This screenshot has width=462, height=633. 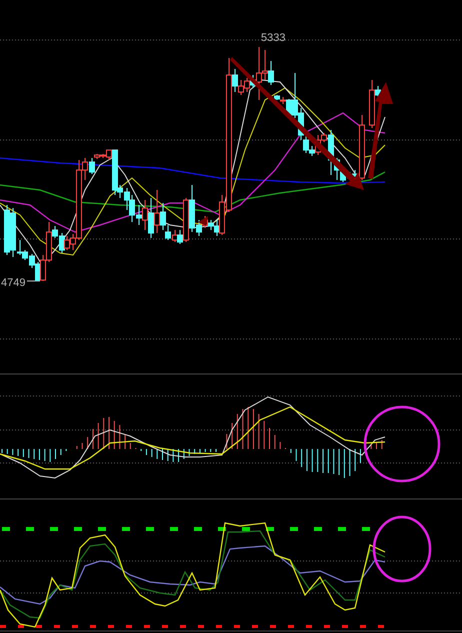 I want to click on low-price-label: 4749, so click(x=13, y=283).